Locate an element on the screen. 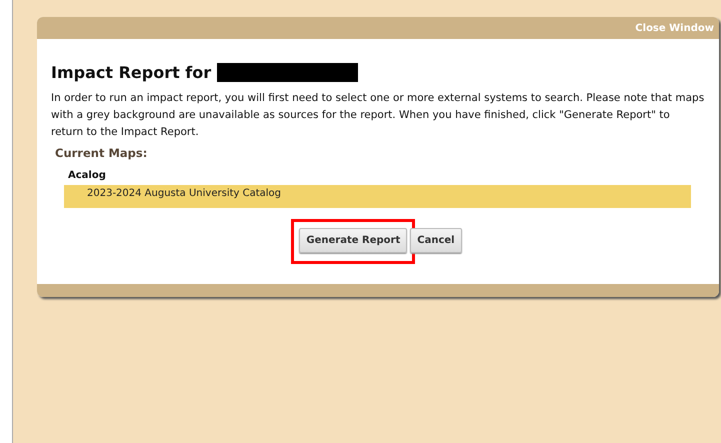  generate-report-button: Generate Report is located at coordinates (353, 240).